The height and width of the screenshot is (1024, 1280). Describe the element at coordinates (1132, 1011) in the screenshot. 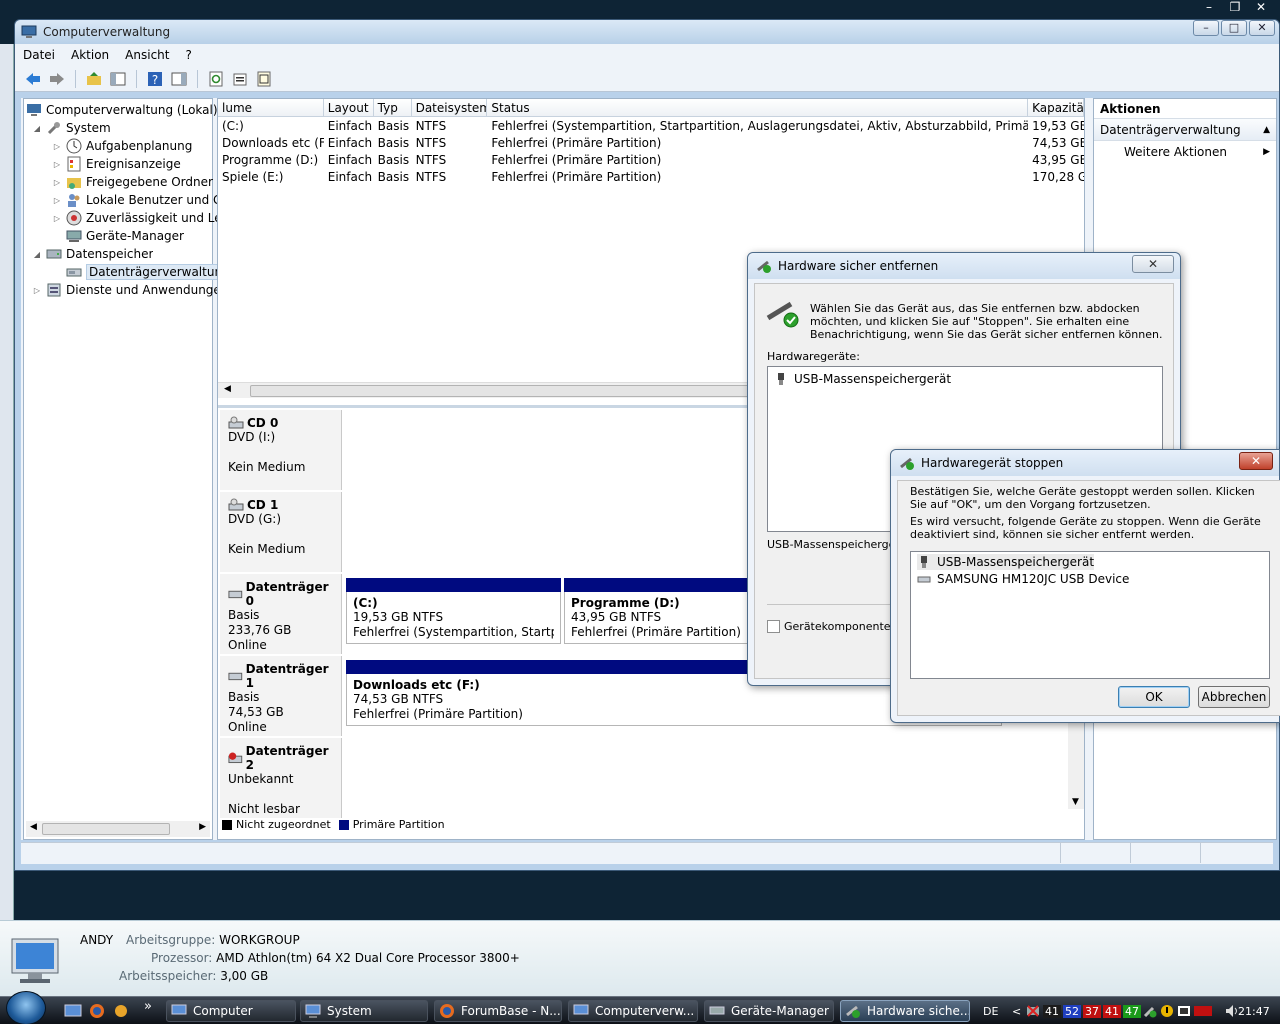

I see `tray-monitor-value-5: 47` at that location.